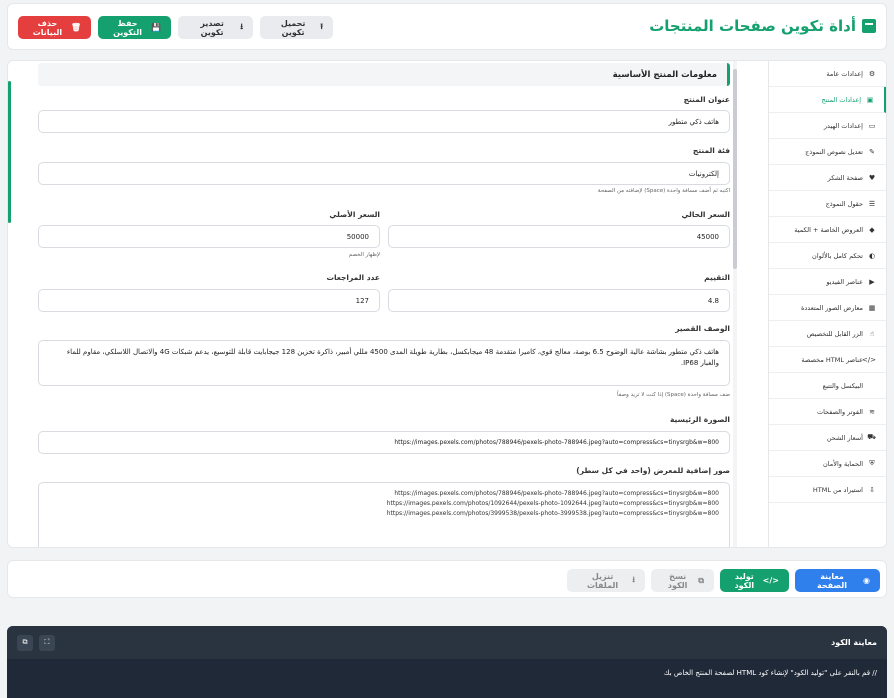 The image size is (894, 698). I want to click on sidebar-item-button: ☝ الزر القابل للتخصيص, so click(827, 334).